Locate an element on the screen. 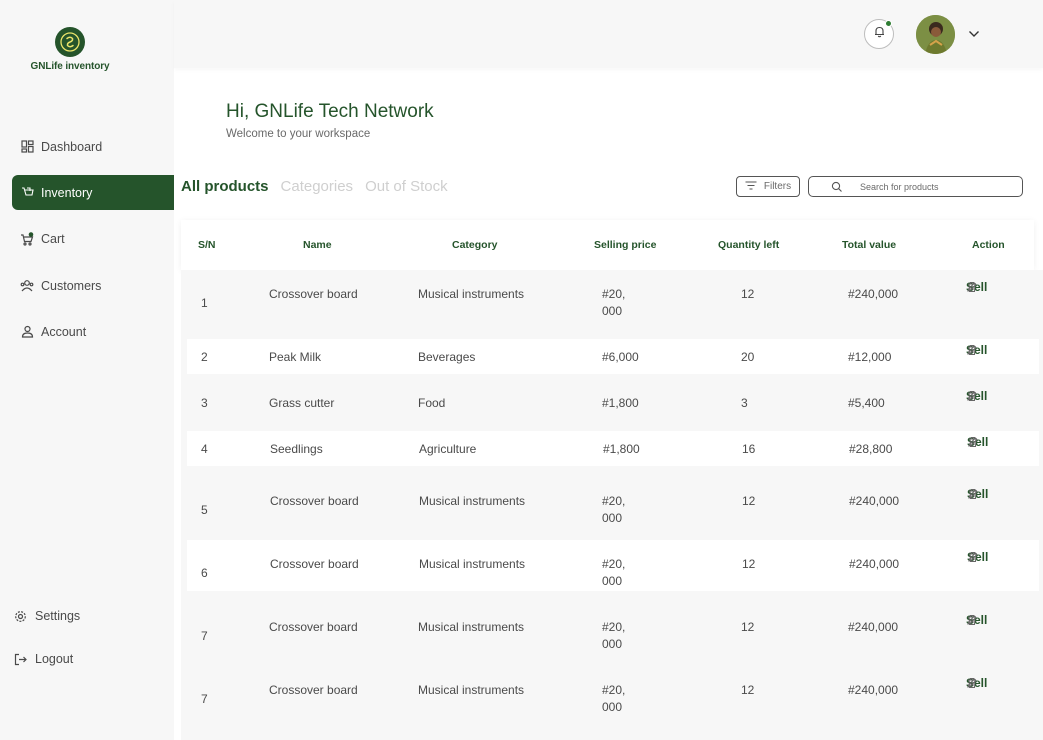 This screenshot has height=740, width=1043. sidebar-item-settings: Settings is located at coordinates (43, 616).